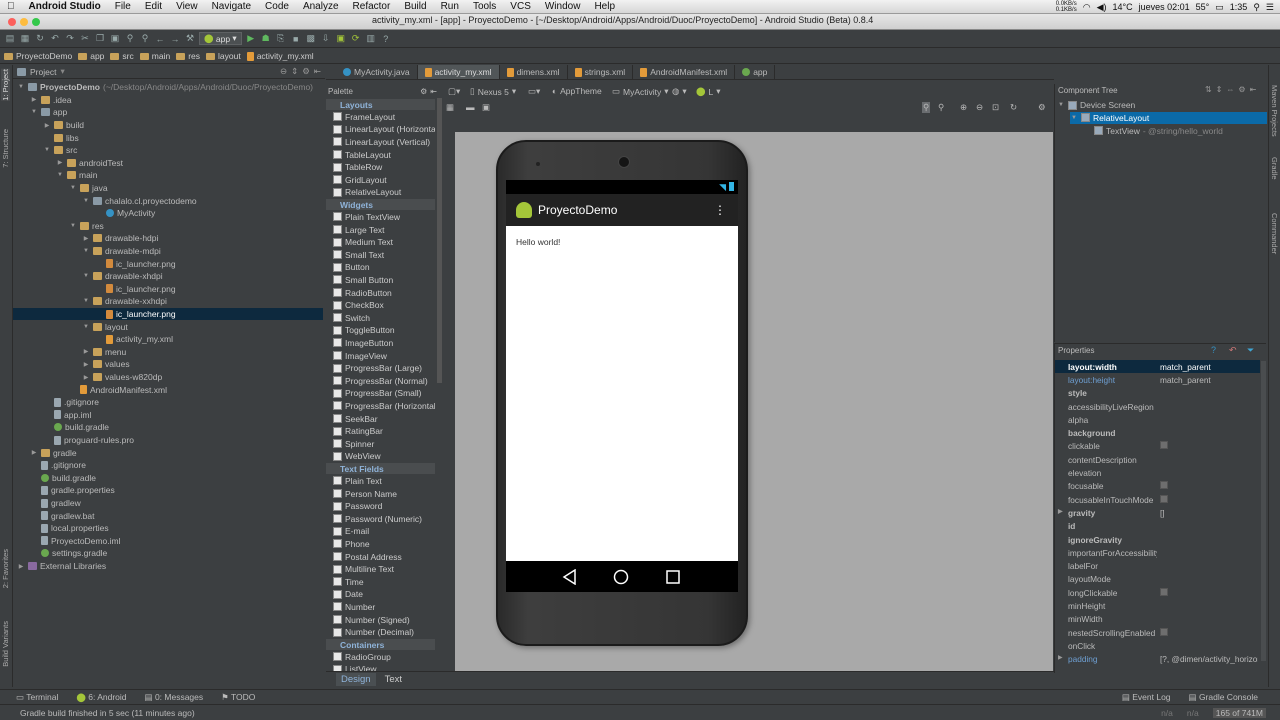 The height and width of the screenshot is (720, 1280). I want to click on palette-item: Plain Text, so click(384, 481).